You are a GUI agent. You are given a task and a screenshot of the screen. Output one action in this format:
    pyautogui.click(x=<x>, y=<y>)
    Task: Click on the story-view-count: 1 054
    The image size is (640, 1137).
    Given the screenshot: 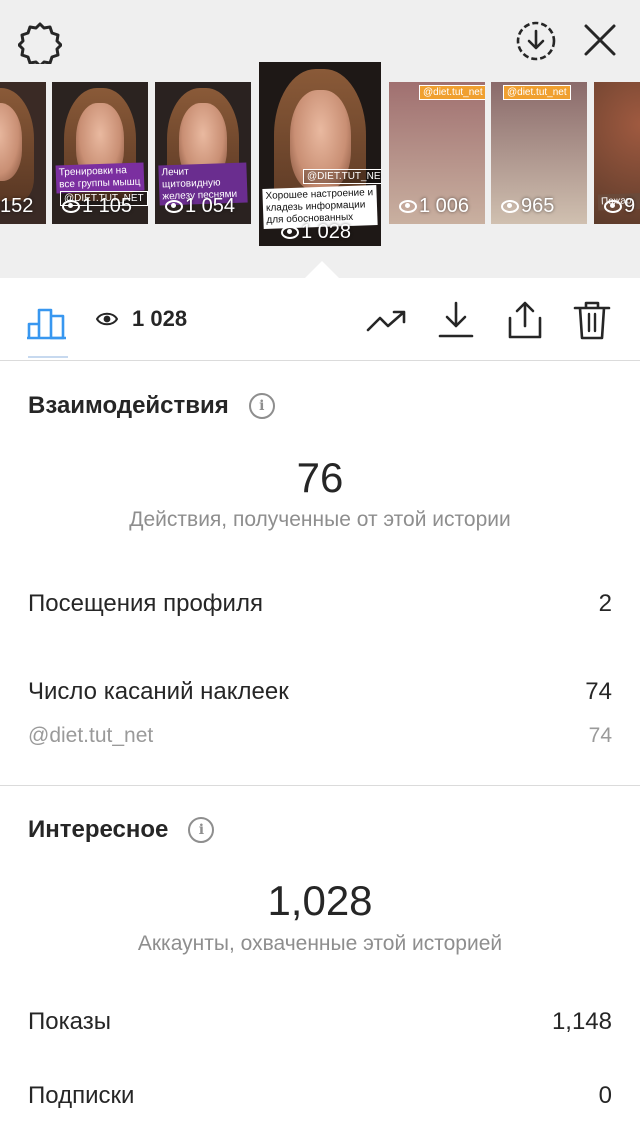 What is the action you would take?
    pyautogui.click(x=200, y=206)
    